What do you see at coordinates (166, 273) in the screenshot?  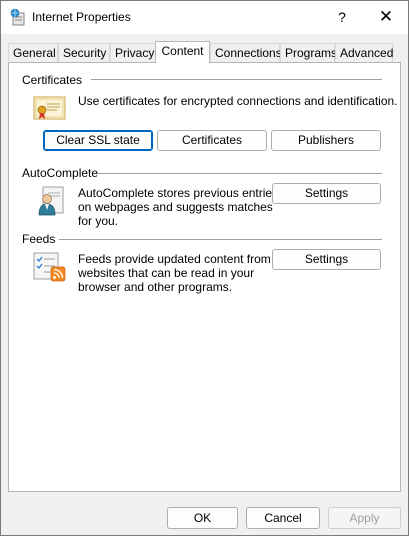 I see `feeds-description-line: websites that can be read in your` at bounding box center [166, 273].